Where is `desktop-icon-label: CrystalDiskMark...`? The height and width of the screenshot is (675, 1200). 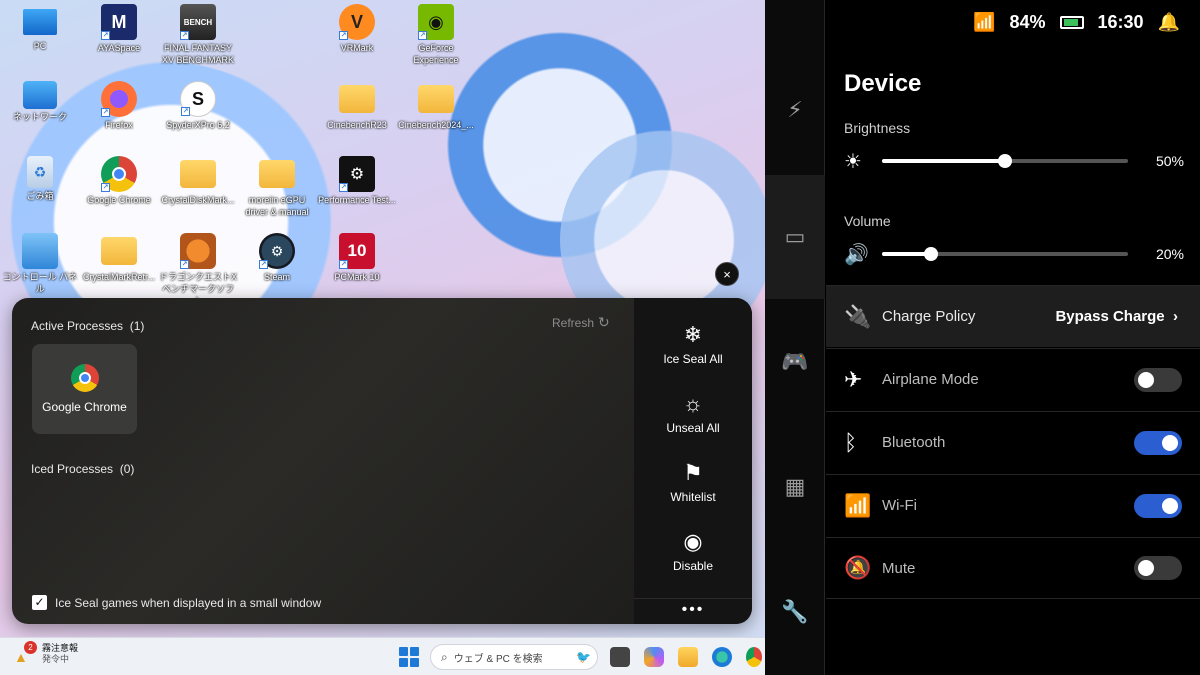
desktop-icon-label: CrystalDiskMark... is located at coordinates (198, 200).